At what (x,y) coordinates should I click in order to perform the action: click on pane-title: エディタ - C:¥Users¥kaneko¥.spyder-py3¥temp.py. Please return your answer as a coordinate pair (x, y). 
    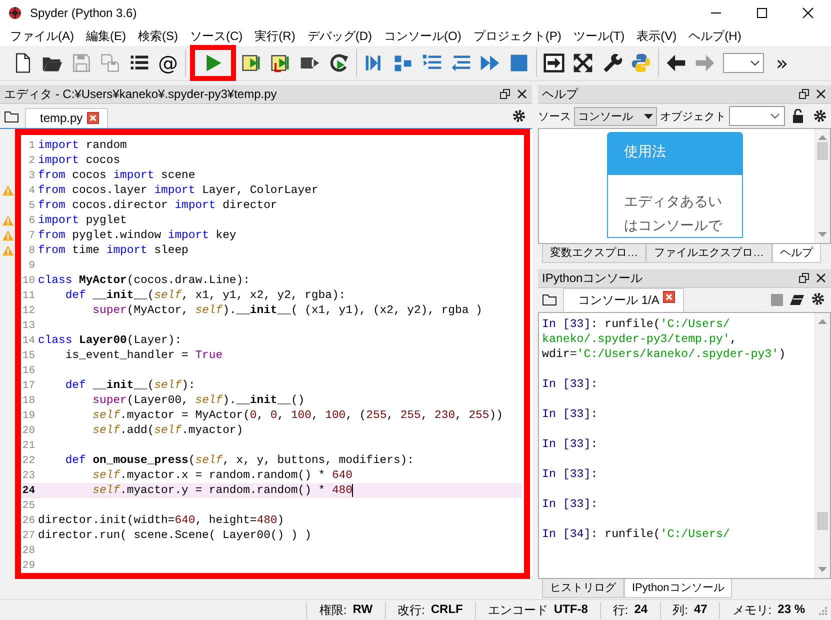
    Looking at the image, I should click on (140, 94).